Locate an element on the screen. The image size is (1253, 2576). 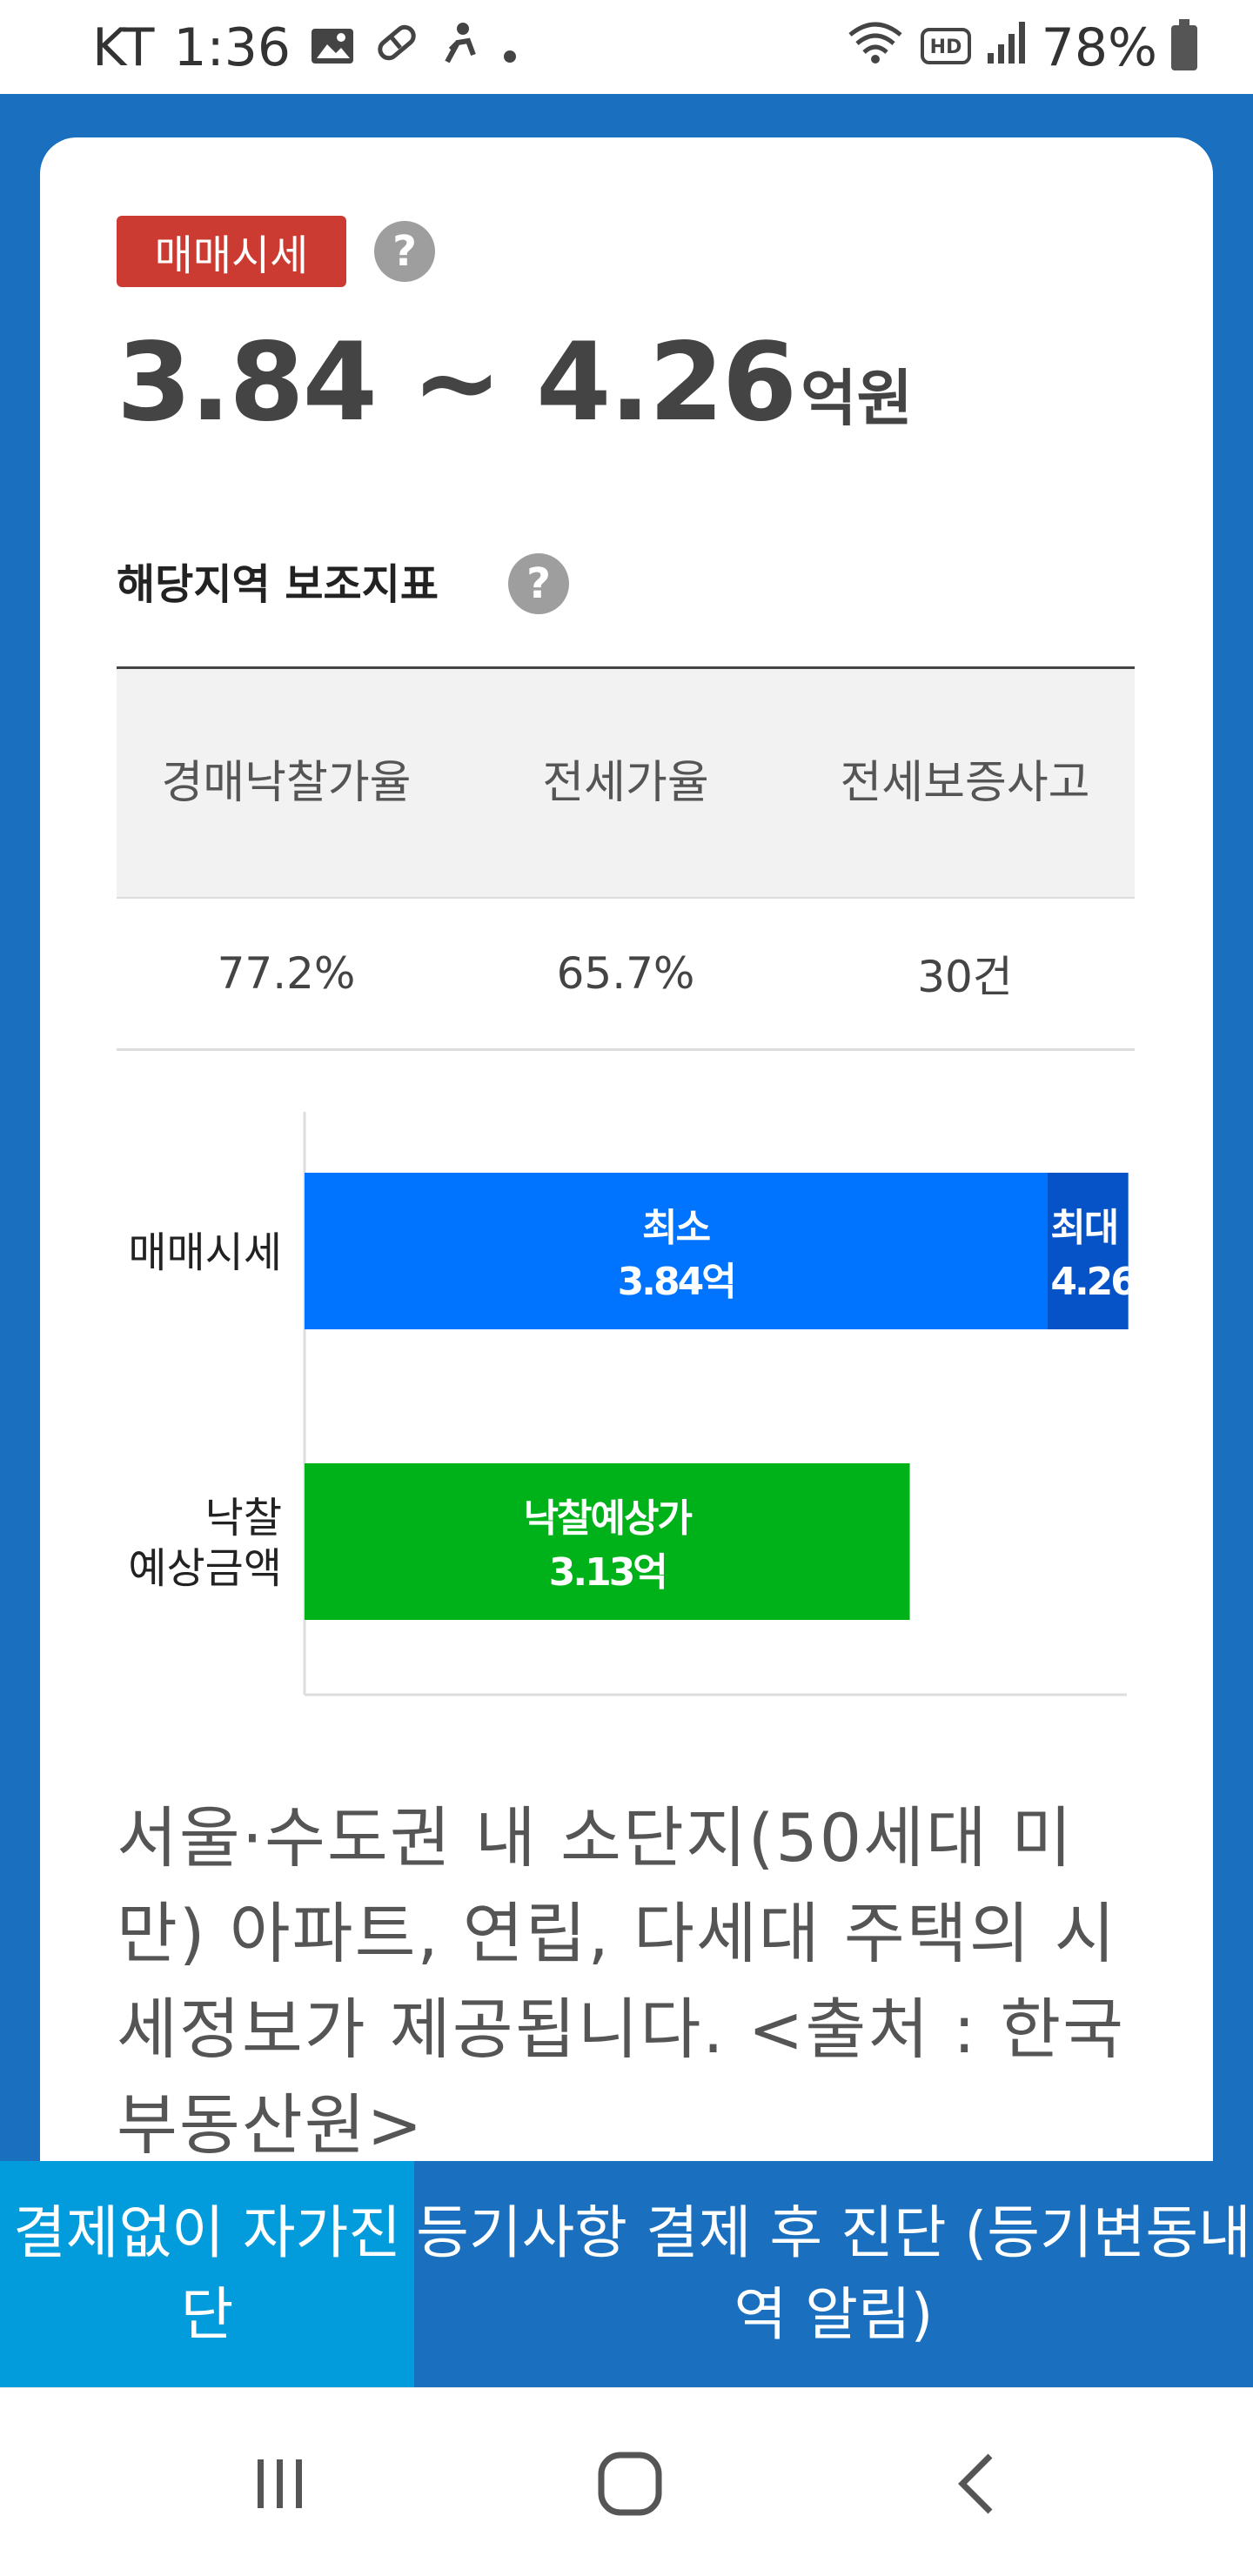
hd-icon: HD is located at coordinates (946, 47).